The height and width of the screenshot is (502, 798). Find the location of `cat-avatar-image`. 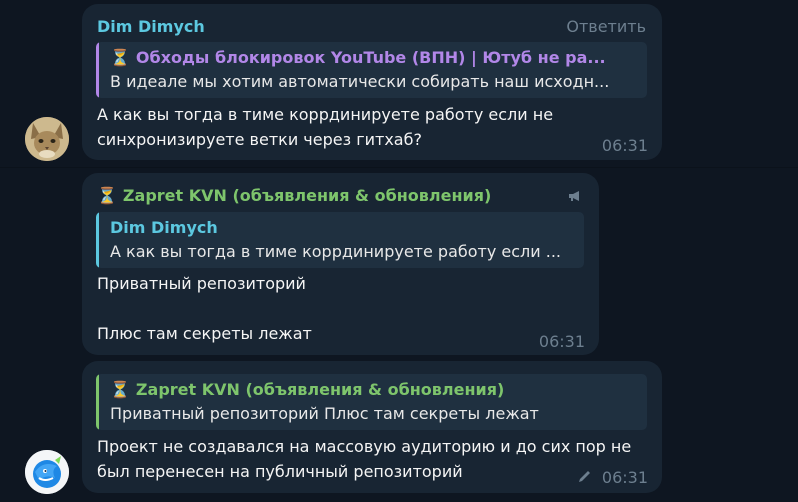

cat-avatar-image is located at coordinates (47, 139).